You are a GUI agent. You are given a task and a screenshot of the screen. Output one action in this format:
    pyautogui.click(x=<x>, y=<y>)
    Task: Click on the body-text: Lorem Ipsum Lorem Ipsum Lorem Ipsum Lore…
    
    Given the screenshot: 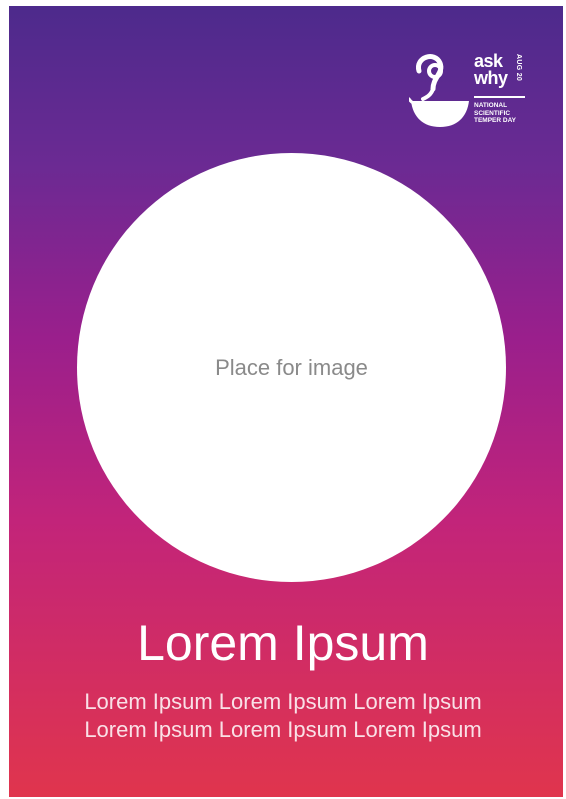 What is the action you would take?
    pyautogui.click(x=283, y=716)
    